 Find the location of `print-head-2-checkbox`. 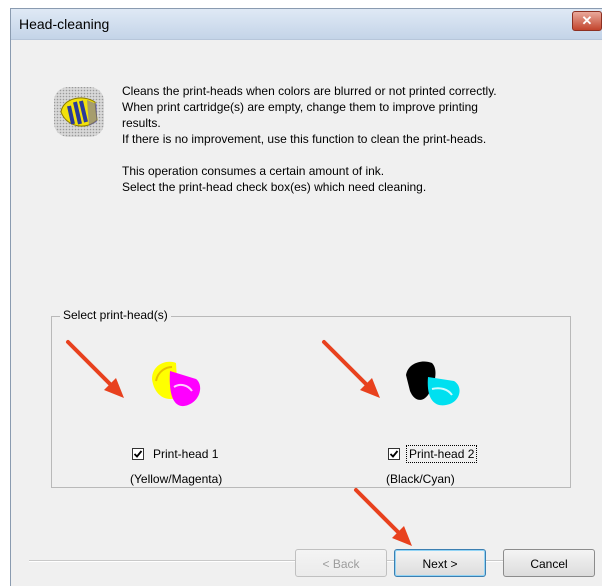

print-head-2-checkbox is located at coordinates (394, 454).